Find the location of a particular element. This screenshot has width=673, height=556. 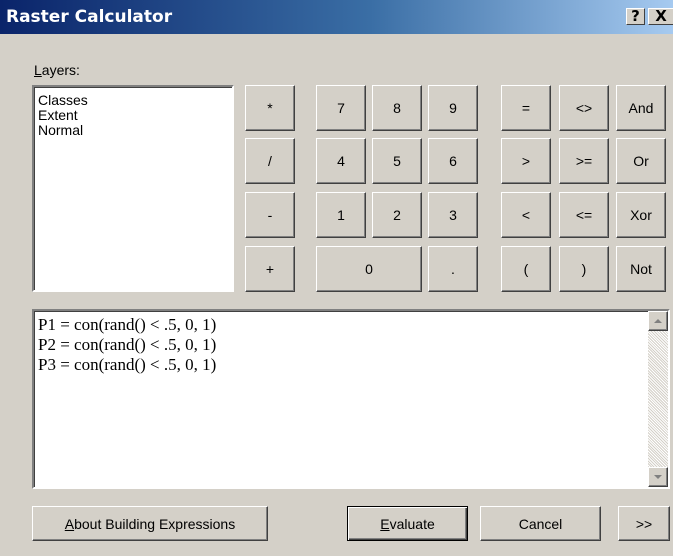

digit-8-button: 8 is located at coordinates (397, 108).